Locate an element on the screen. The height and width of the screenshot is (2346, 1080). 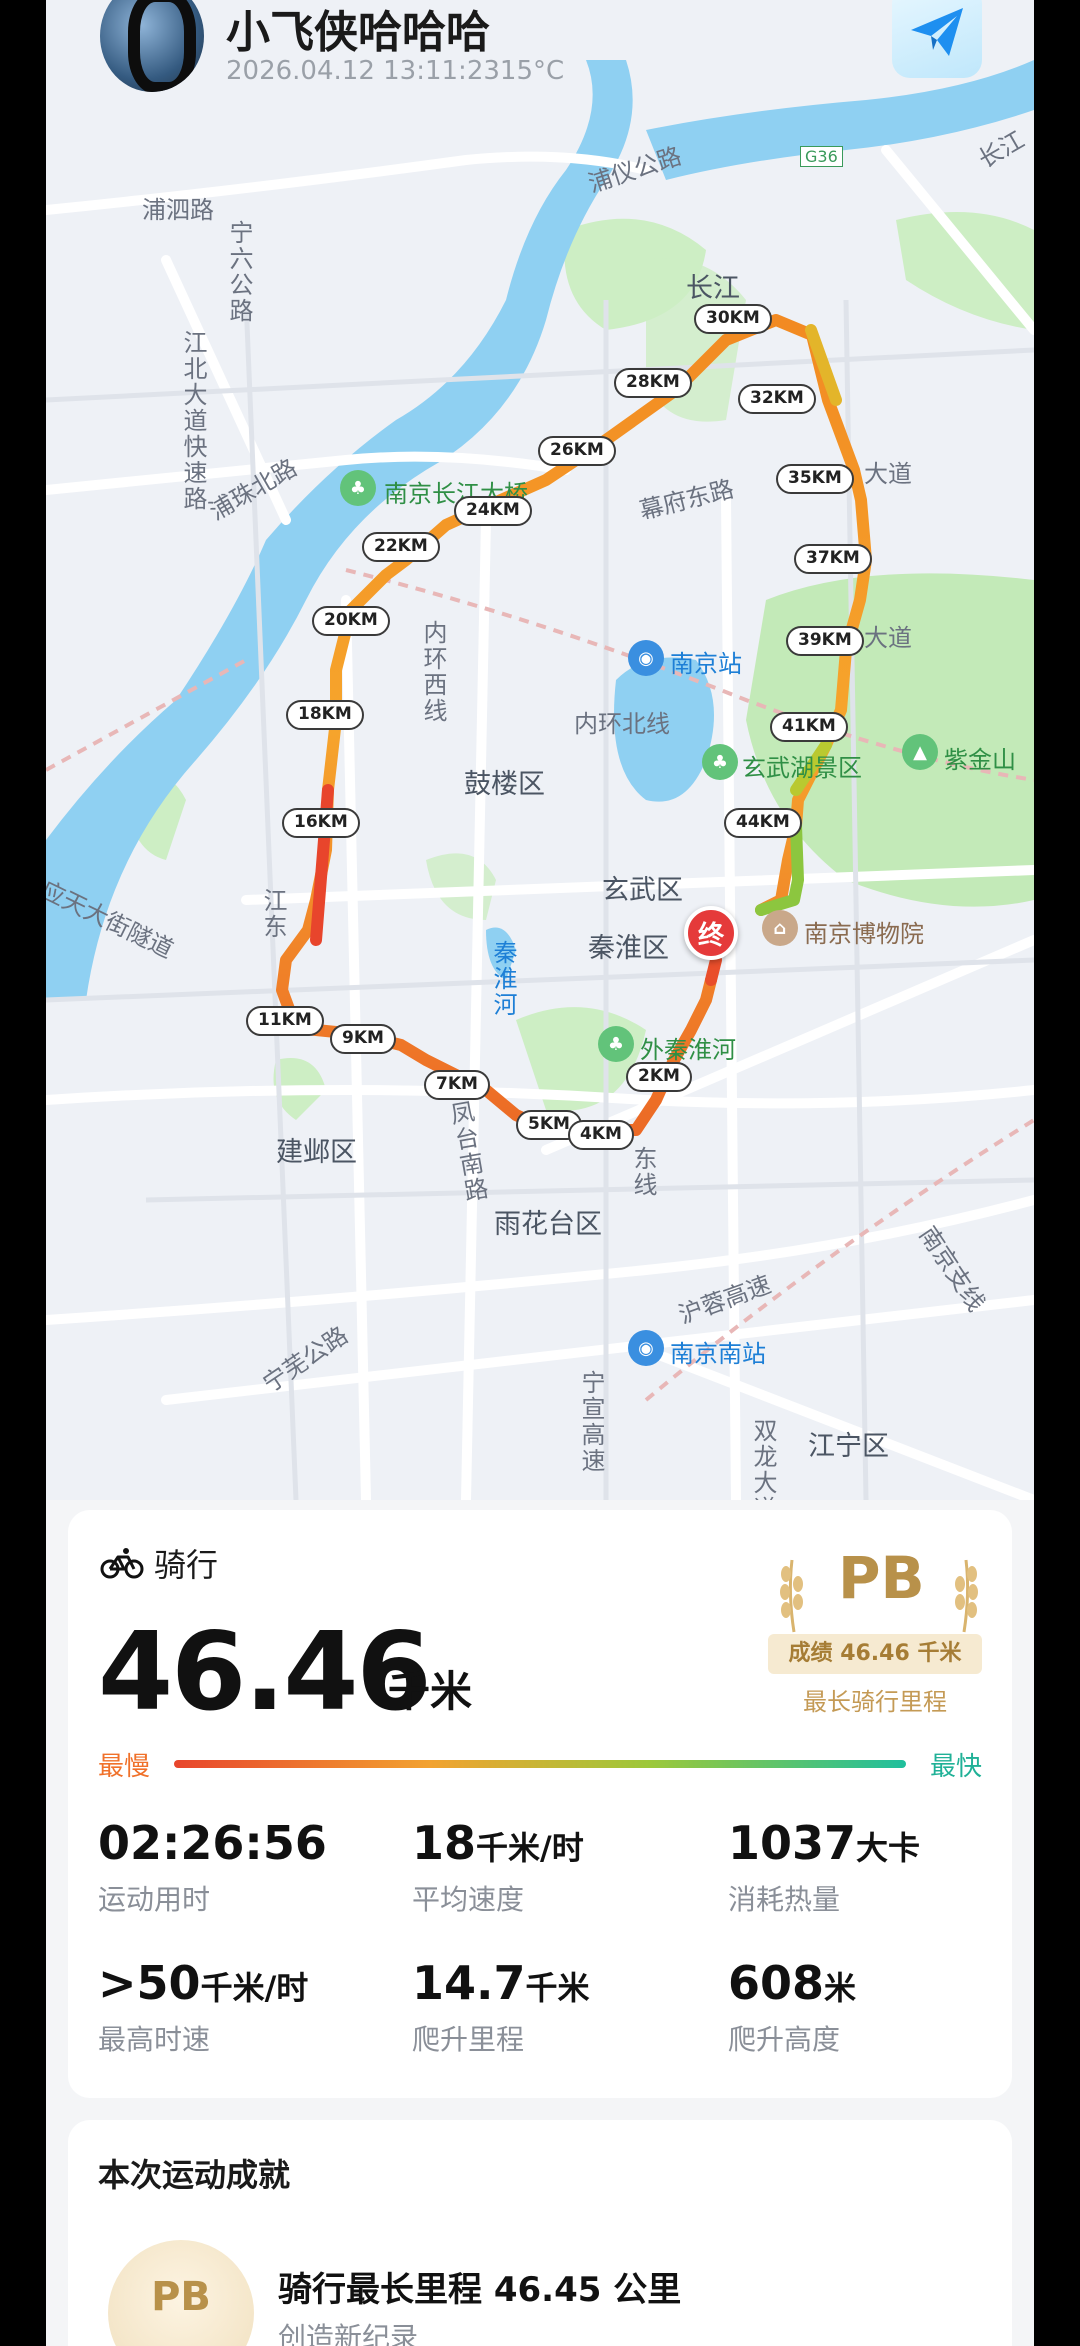
achievement-pb-icon: PB is located at coordinates (181, 2293).